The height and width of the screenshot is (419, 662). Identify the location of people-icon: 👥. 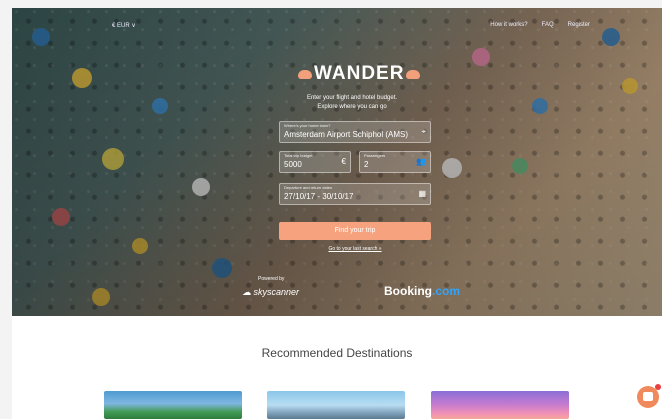
(421, 161).